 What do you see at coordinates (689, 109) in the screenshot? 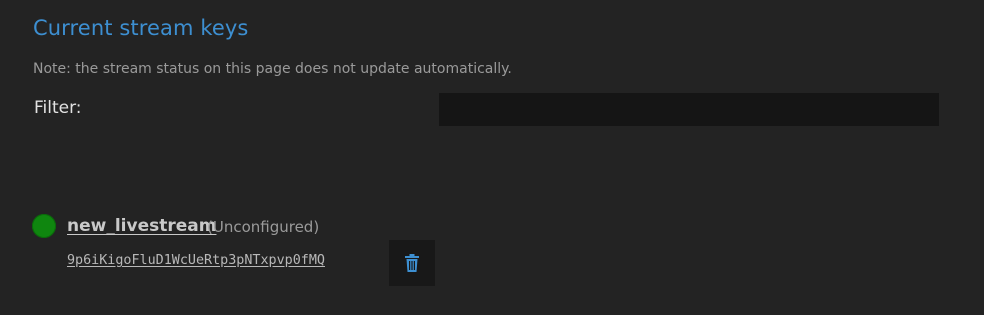
I see `filter-input` at bounding box center [689, 109].